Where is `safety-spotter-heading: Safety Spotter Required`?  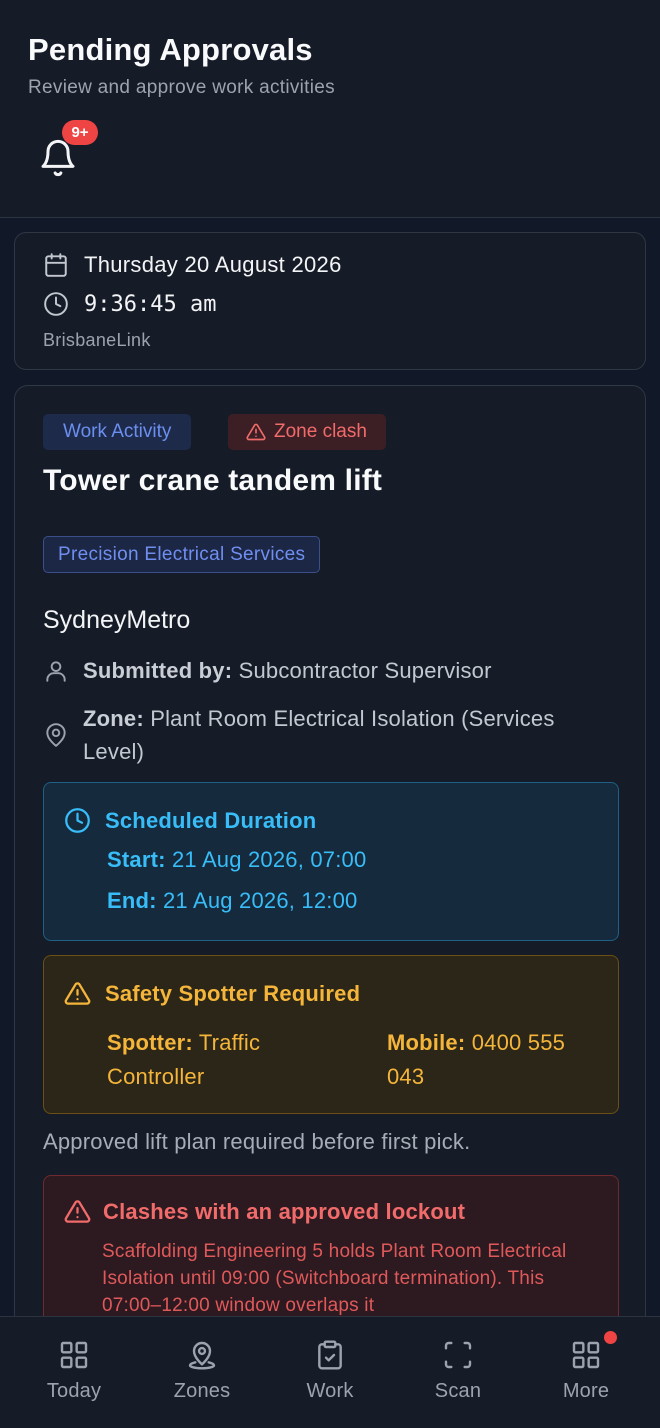
safety-spotter-heading: Safety Spotter Required is located at coordinates (212, 993).